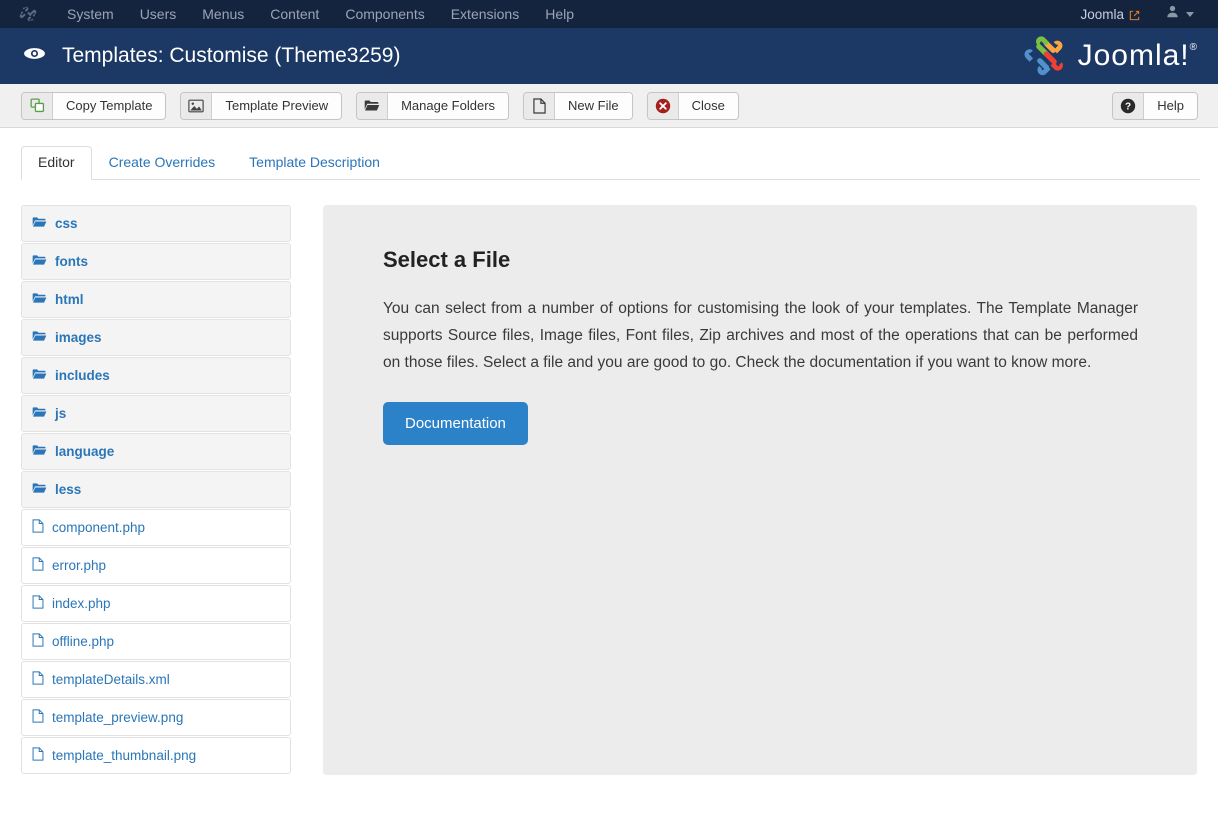 The image size is (1218, 813). What do you see at coordinates (34, 56) in the screenshot?
I see `eye-icon` at bounding box center [34, 56].